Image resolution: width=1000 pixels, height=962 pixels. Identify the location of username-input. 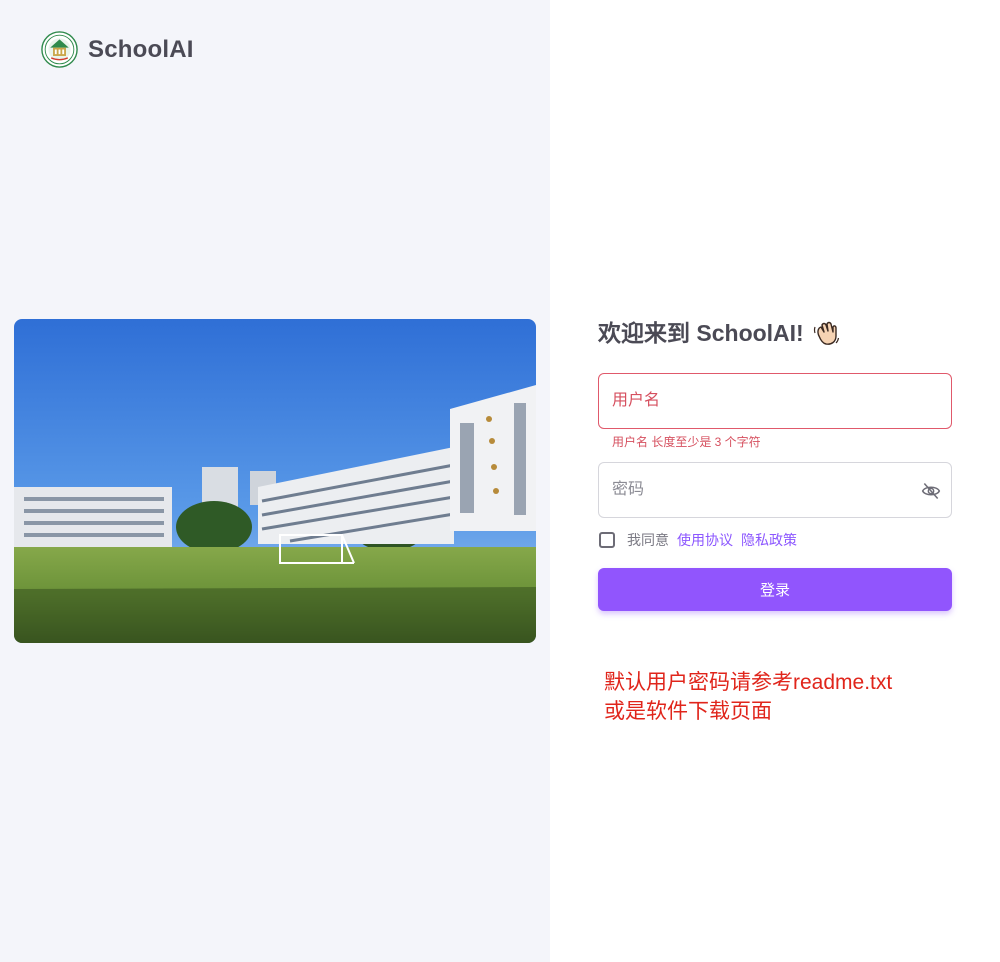
(775, 401).